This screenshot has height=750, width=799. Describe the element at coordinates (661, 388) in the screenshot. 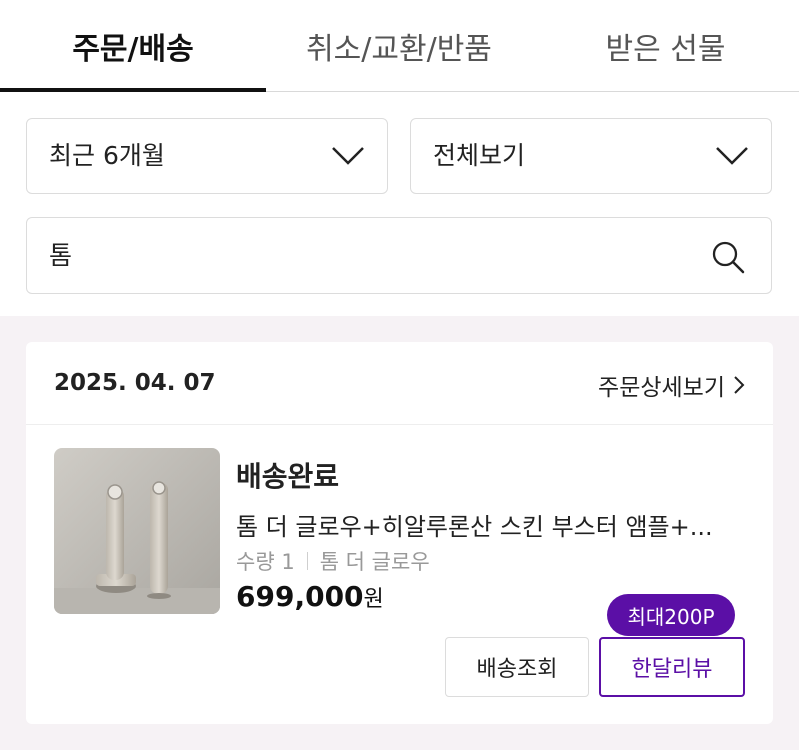

I see `order-detail-label: 주문상세보기` at that location.